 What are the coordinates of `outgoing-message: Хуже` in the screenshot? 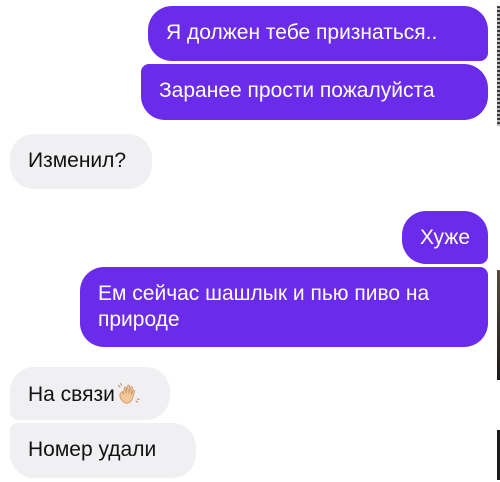 It's located at (445, 237).